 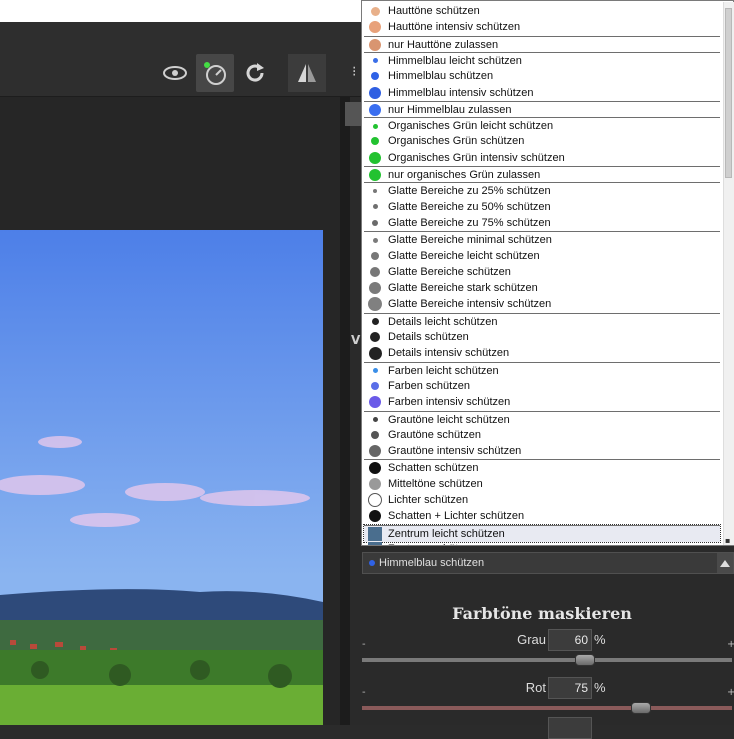 I want to click on dropdown-item-label: Himmelblau intensiv schützen, so click(x=461, y=92).